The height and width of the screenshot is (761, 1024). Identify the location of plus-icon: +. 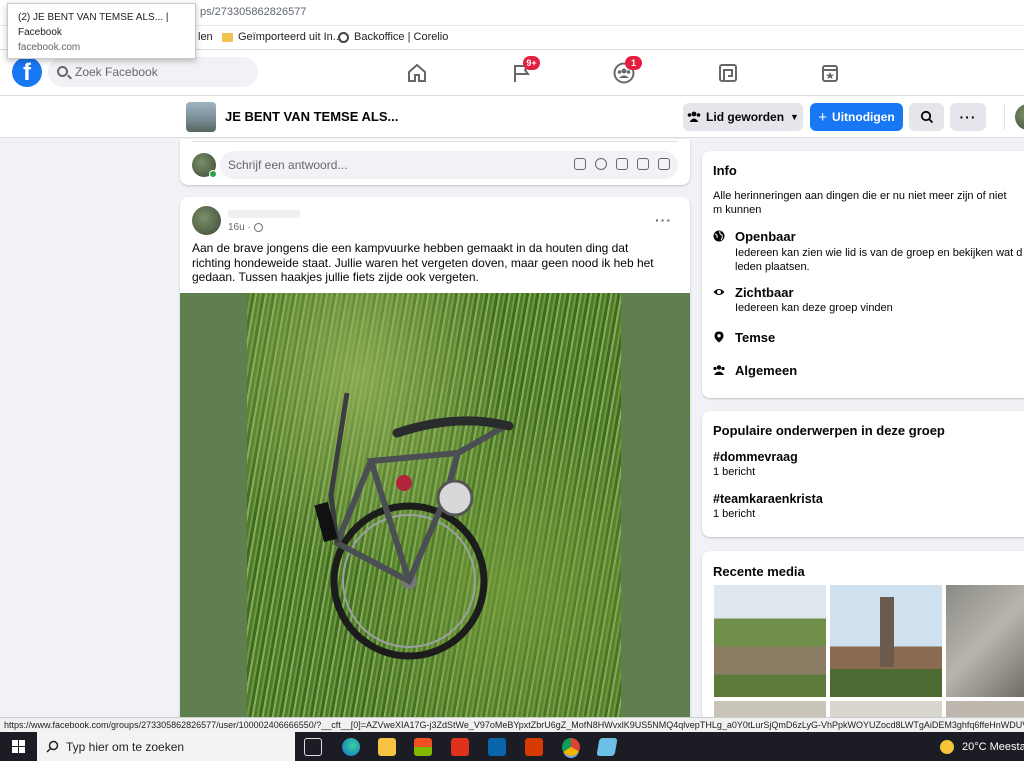
(823, 117).